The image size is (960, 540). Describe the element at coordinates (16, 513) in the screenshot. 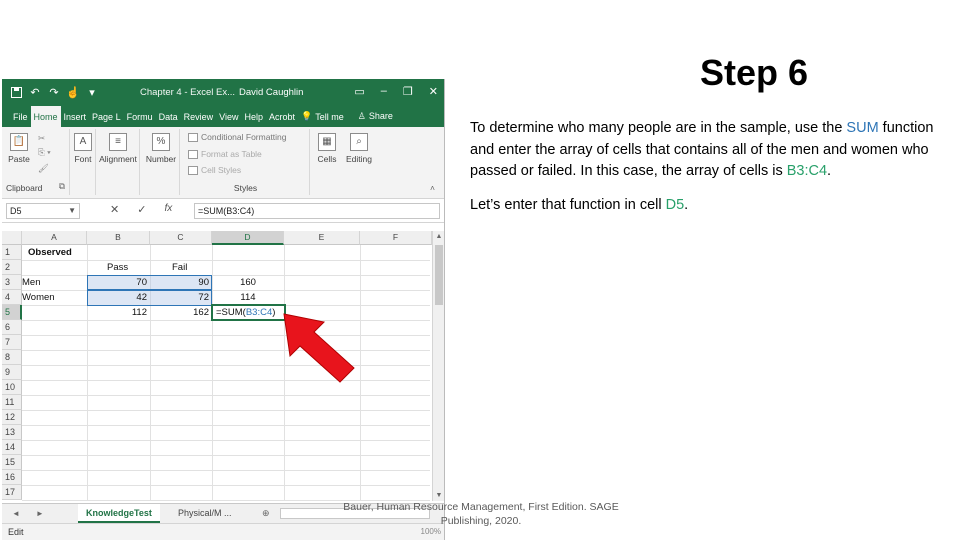

I see `sheet-prev-icon: ◄` at that location.